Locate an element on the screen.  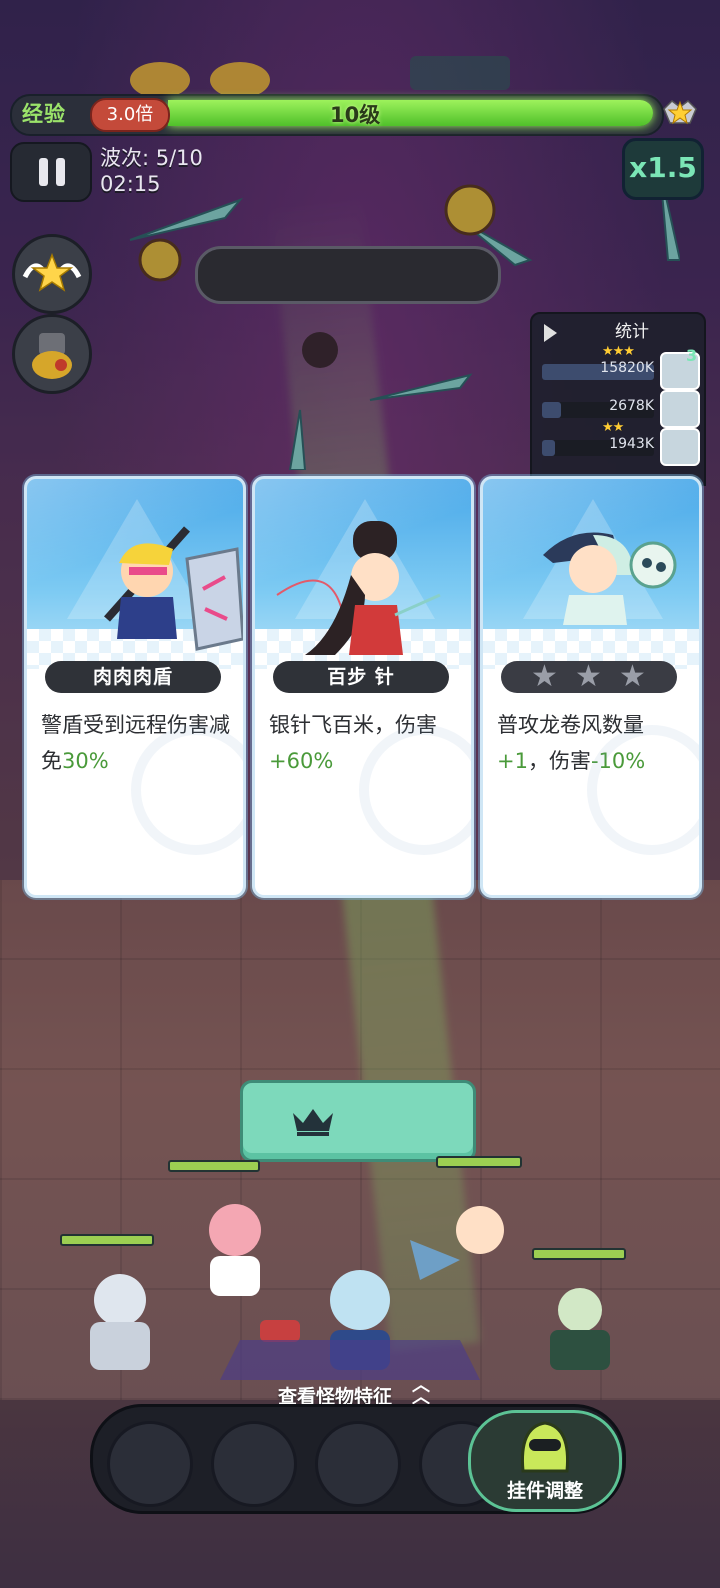
pot-creature-icon is located at coordinates (52, 356).